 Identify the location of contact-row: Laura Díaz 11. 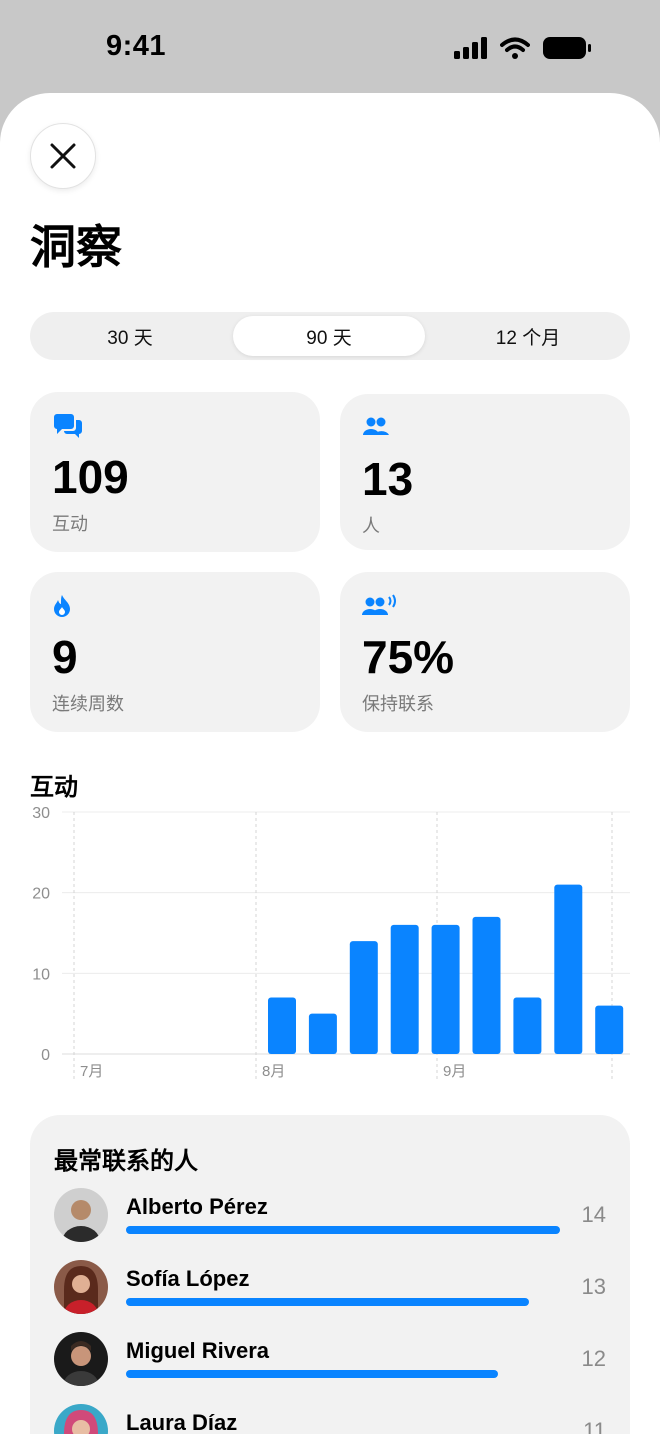
(330, 1419).